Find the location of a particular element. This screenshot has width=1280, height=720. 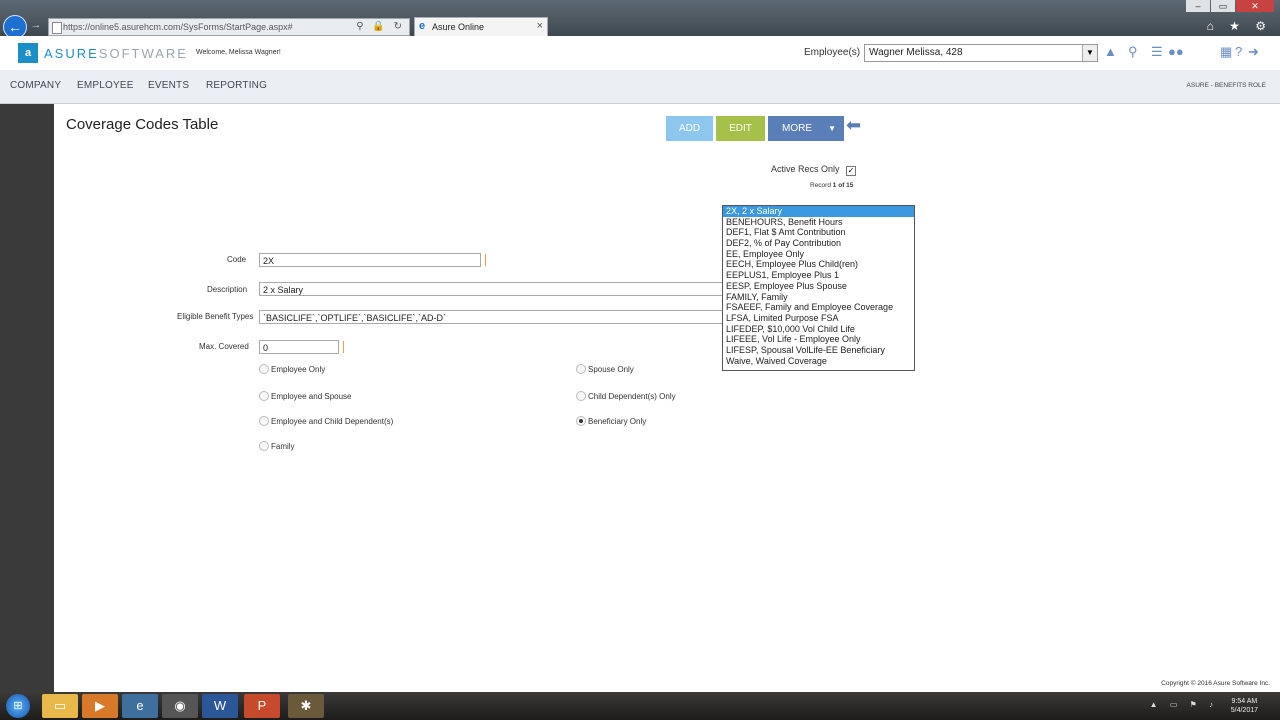

browser-tab: e Asure Online × is located at coordinates (481, 27).